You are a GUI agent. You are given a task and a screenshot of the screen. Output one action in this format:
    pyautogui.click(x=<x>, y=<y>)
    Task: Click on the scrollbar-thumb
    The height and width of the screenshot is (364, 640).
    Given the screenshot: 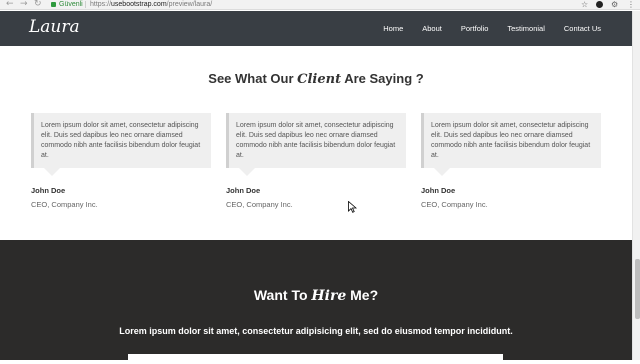 What is the action you would take?
    pyautogui.click(x=637, y=289)
    